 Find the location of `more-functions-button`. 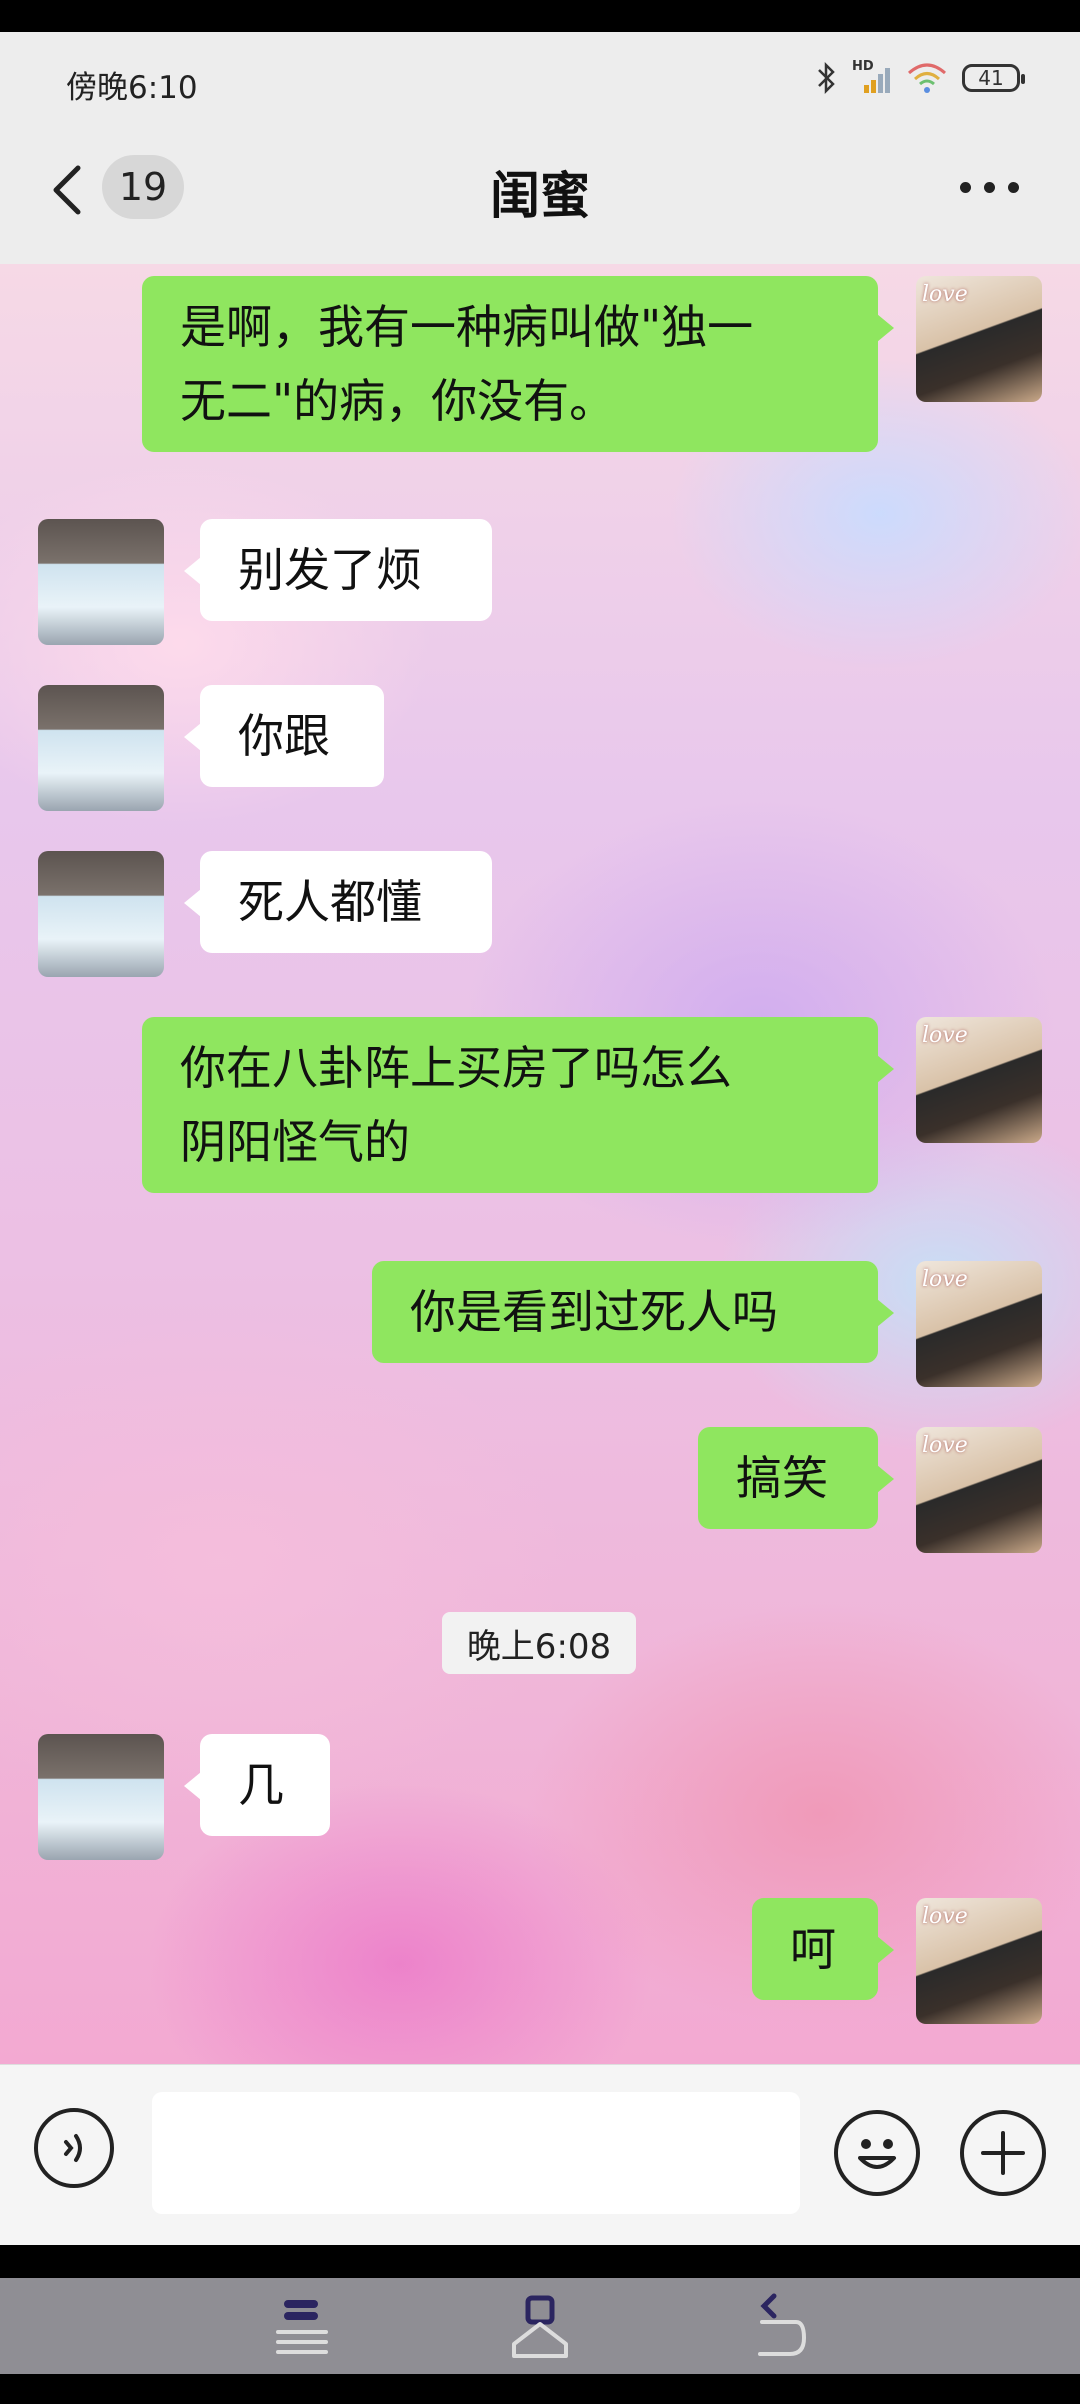

more-functions-button is located at coordinates (1003, 2153).